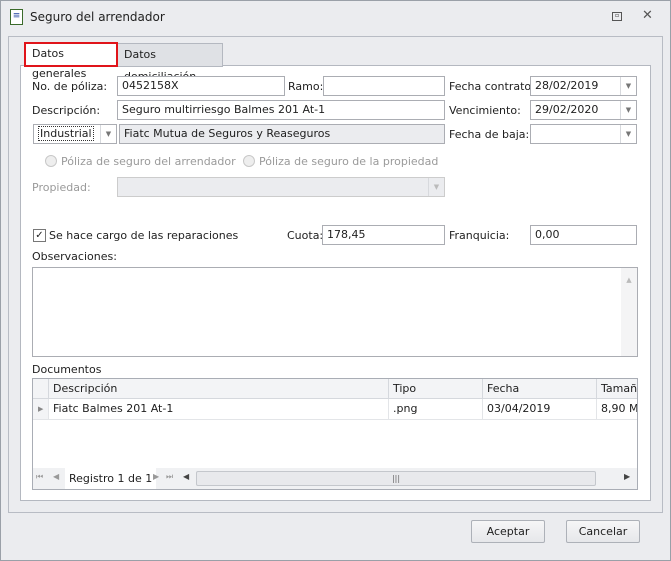  What do you see at coordinates (39, 477) in the screenshot?
I see `first-record-icon: ⏮` at bounding box center [39, 477].